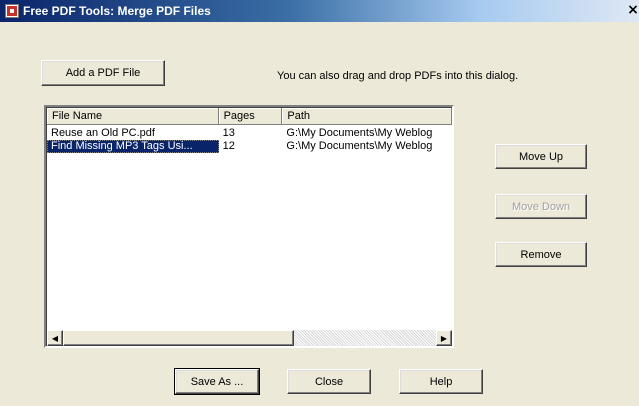 The height and width of the screenshot is (406, 639). What do you see at coordinates (178, 338) in the screenshot?
I see `scrollbar-thumb` at bounding box center [178, 338].